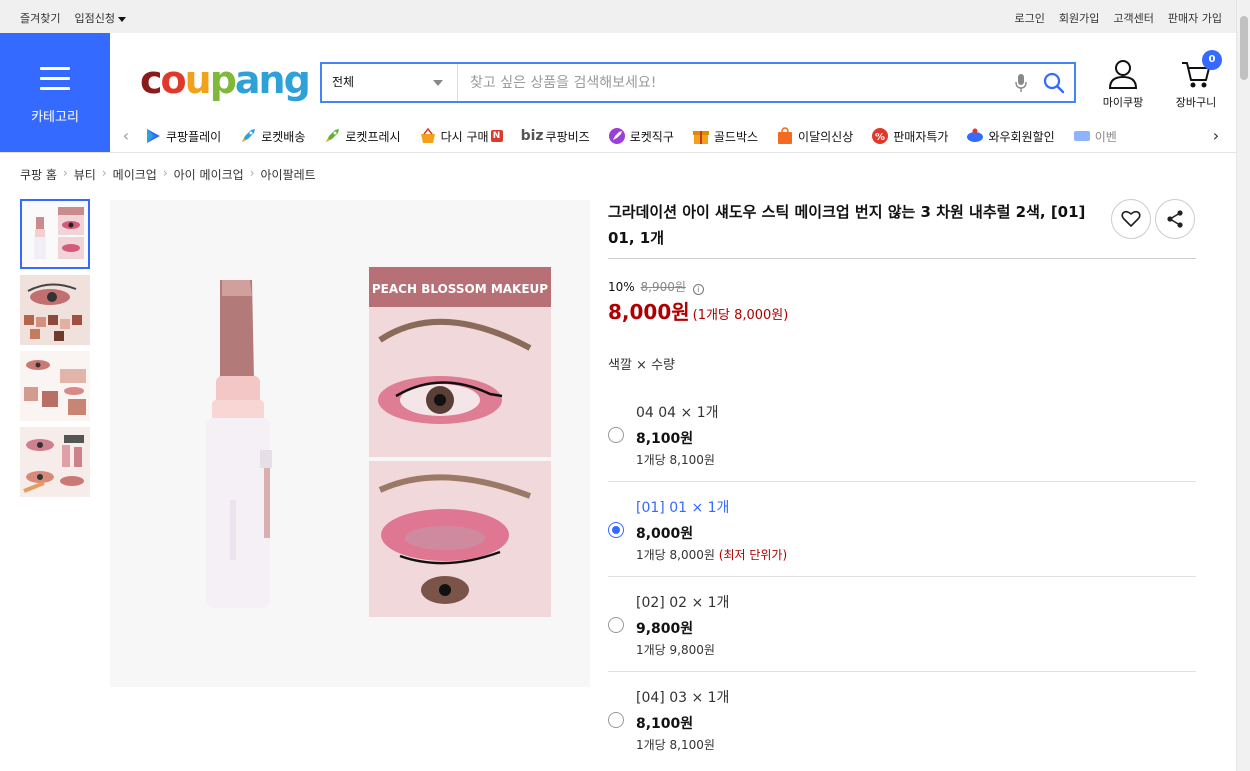 The height and width of the screenshot is (771, 1250). I want to click on search-category-select: 전체, so click(390, 82).